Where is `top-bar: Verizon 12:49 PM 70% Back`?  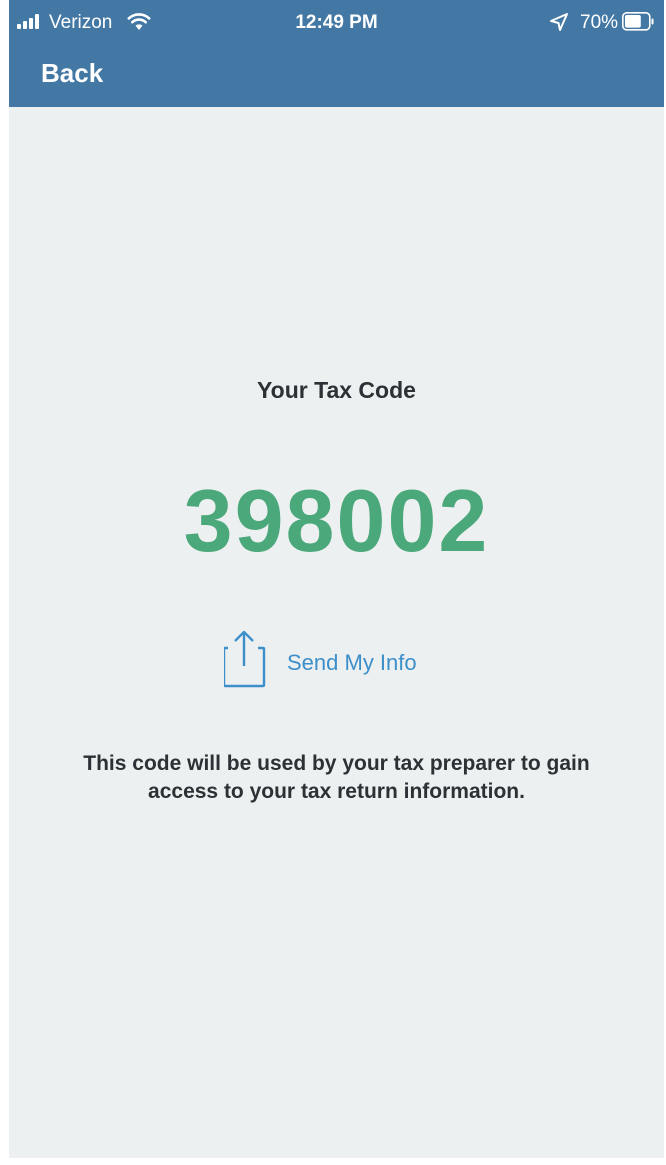
top-bar: Verizon 12:49 PM 70% Back is located at coordinates (336, 53).